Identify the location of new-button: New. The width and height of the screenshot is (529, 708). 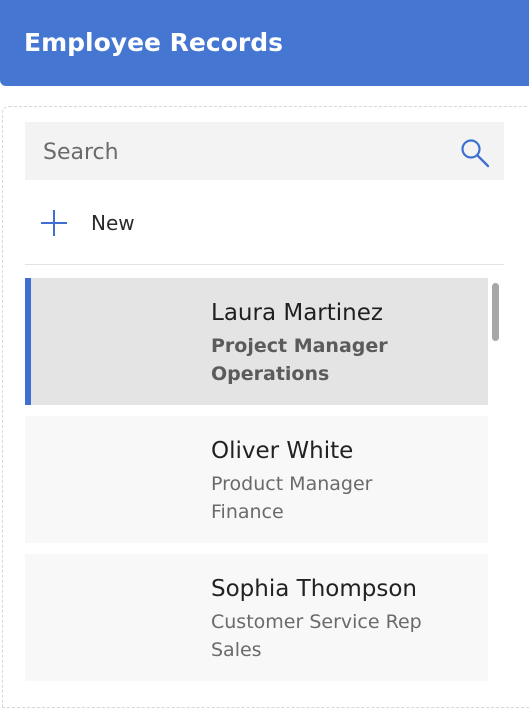
(120, 223).